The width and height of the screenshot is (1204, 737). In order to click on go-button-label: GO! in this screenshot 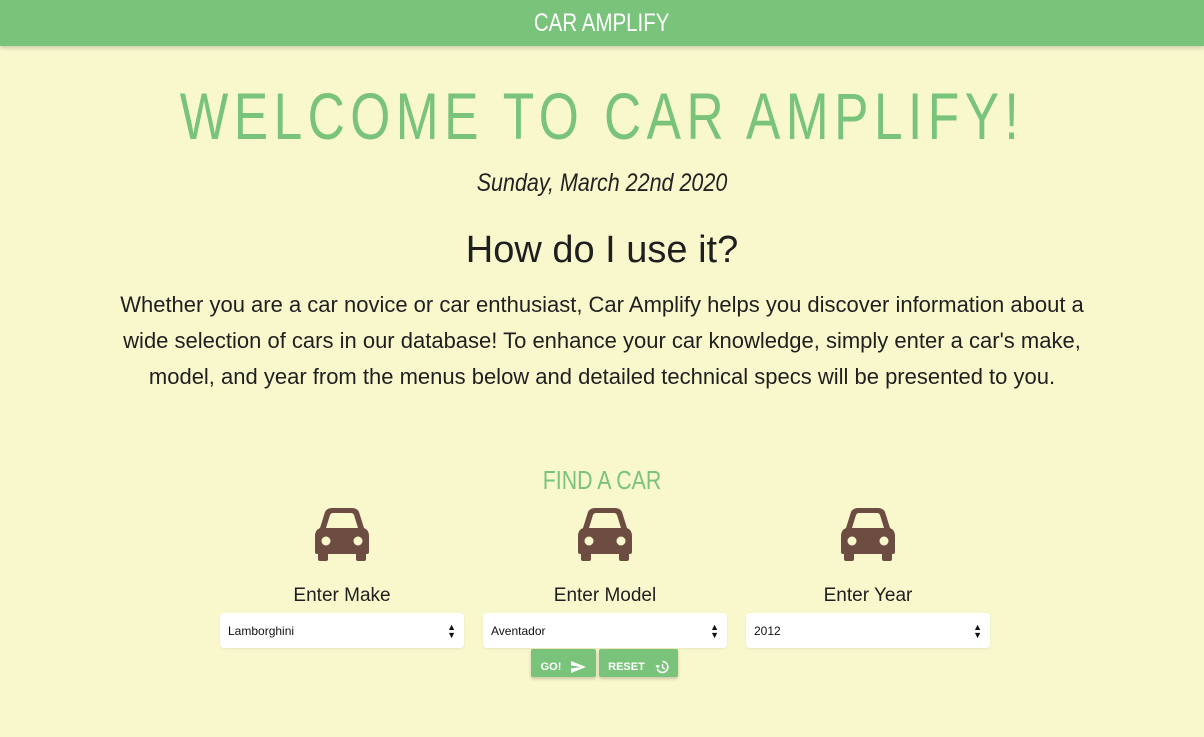, I will do `click(551, 666)`.